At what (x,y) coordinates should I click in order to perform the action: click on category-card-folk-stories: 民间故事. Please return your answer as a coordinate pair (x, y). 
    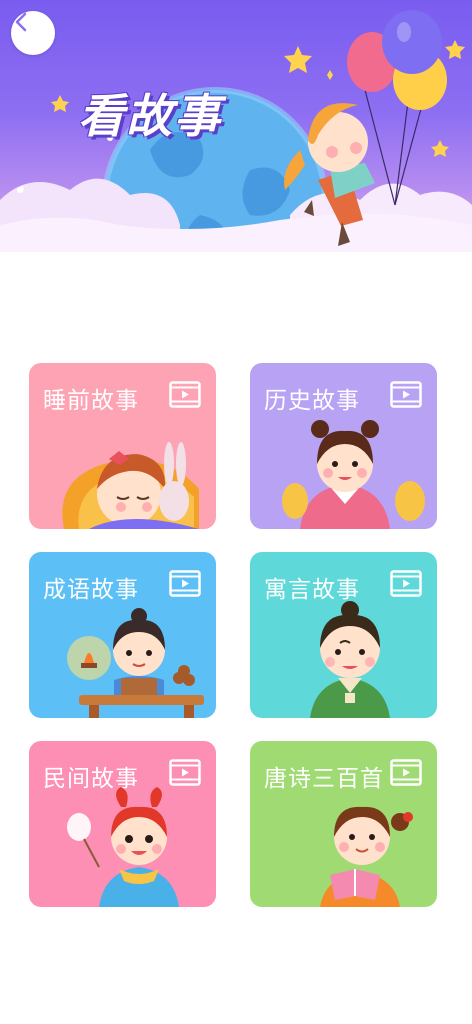
    Looking at the image, I should click on (122, 824).